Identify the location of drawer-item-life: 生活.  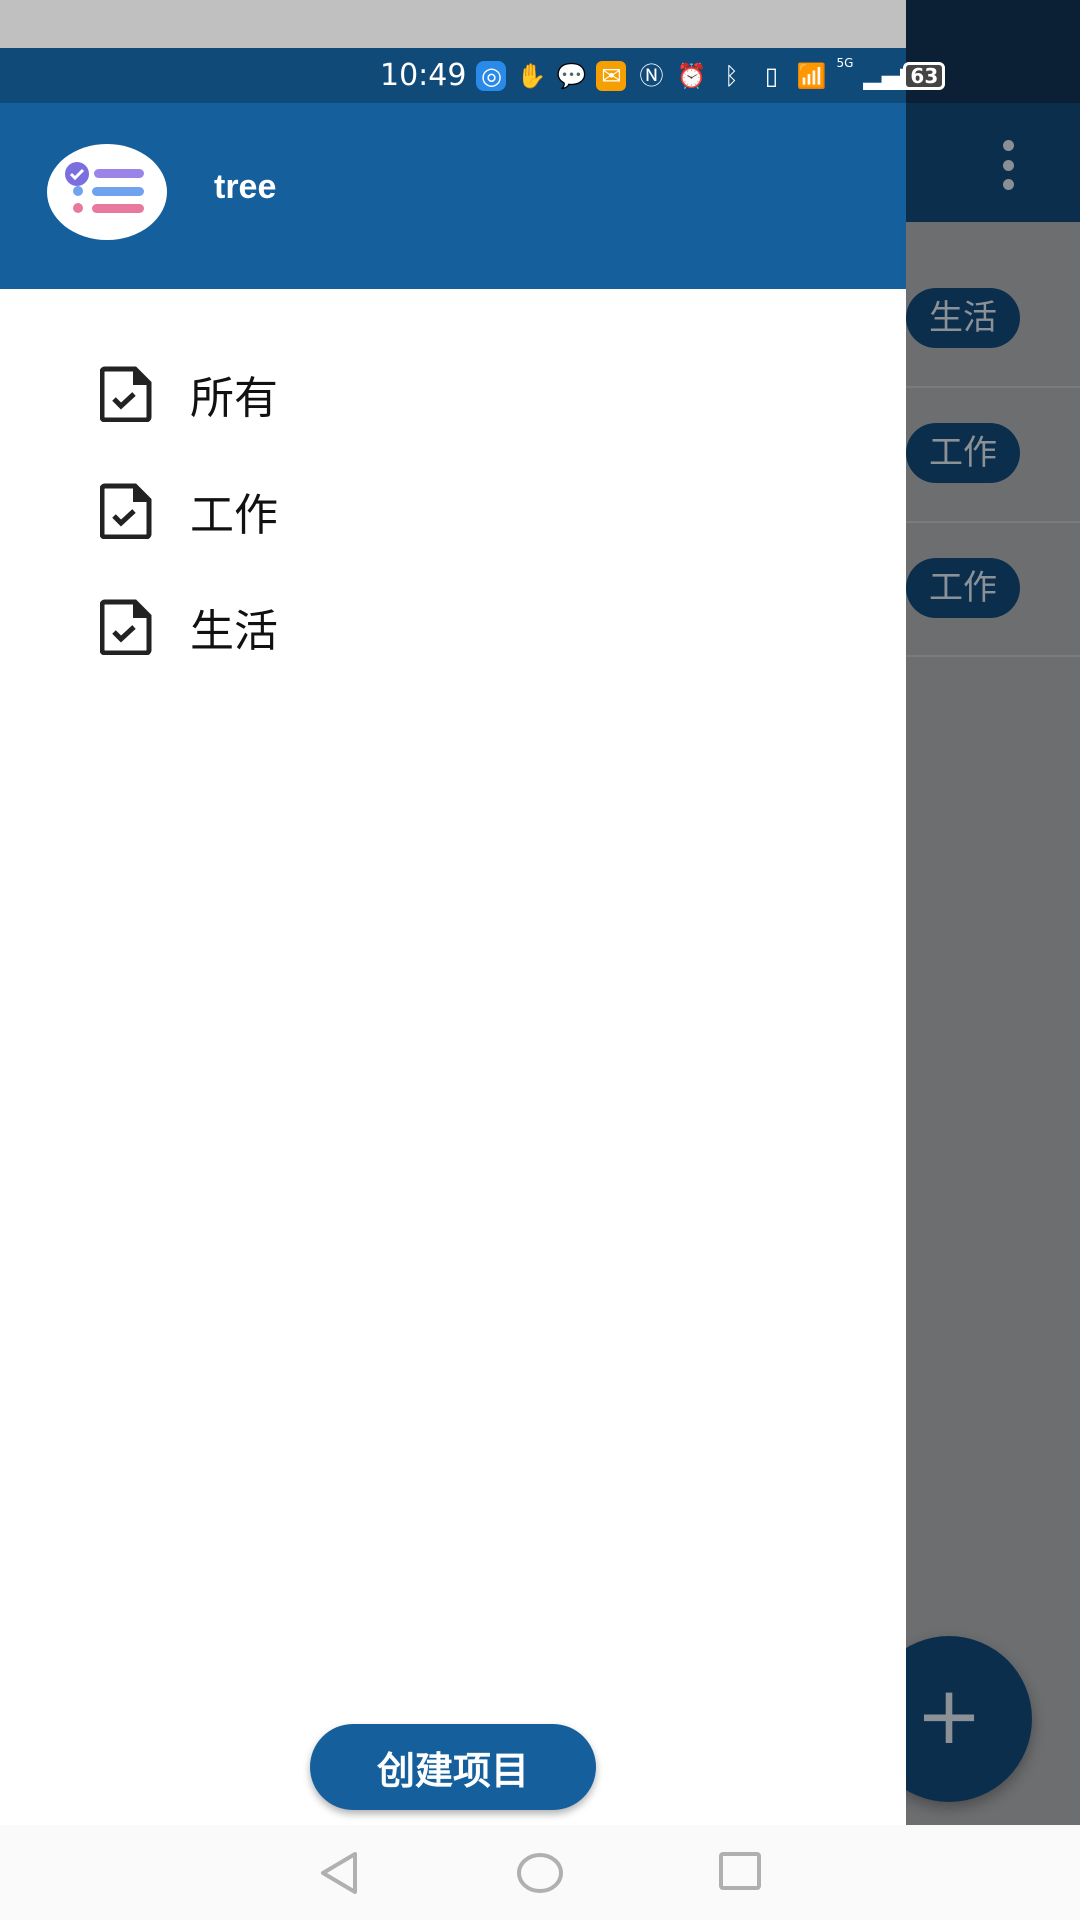
(480, 627).